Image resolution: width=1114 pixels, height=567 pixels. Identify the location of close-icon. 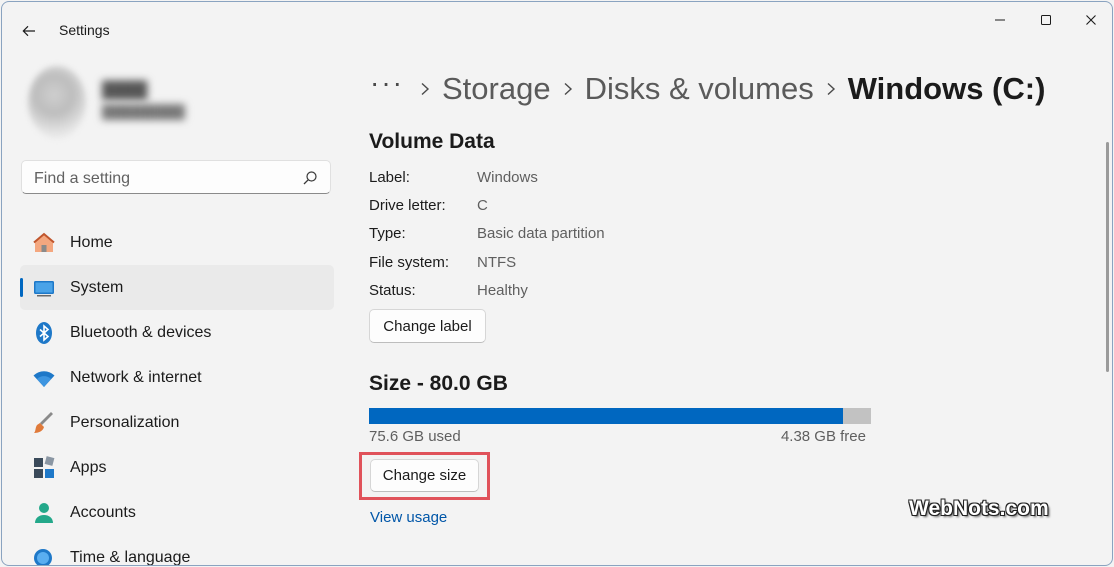
(1091, 20).